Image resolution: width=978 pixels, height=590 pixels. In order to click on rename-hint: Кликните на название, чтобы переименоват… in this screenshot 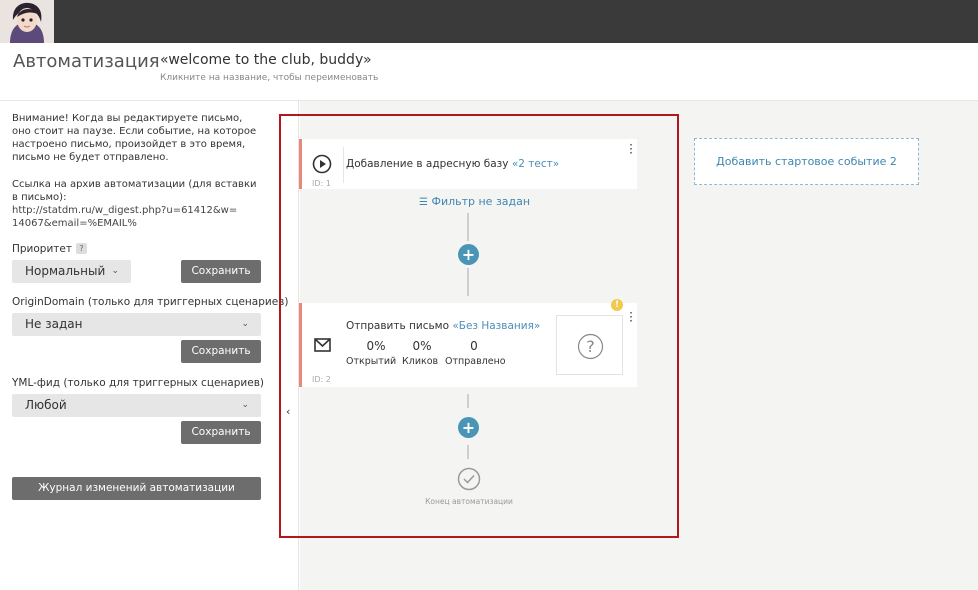, I will do `click(269, 78)`.